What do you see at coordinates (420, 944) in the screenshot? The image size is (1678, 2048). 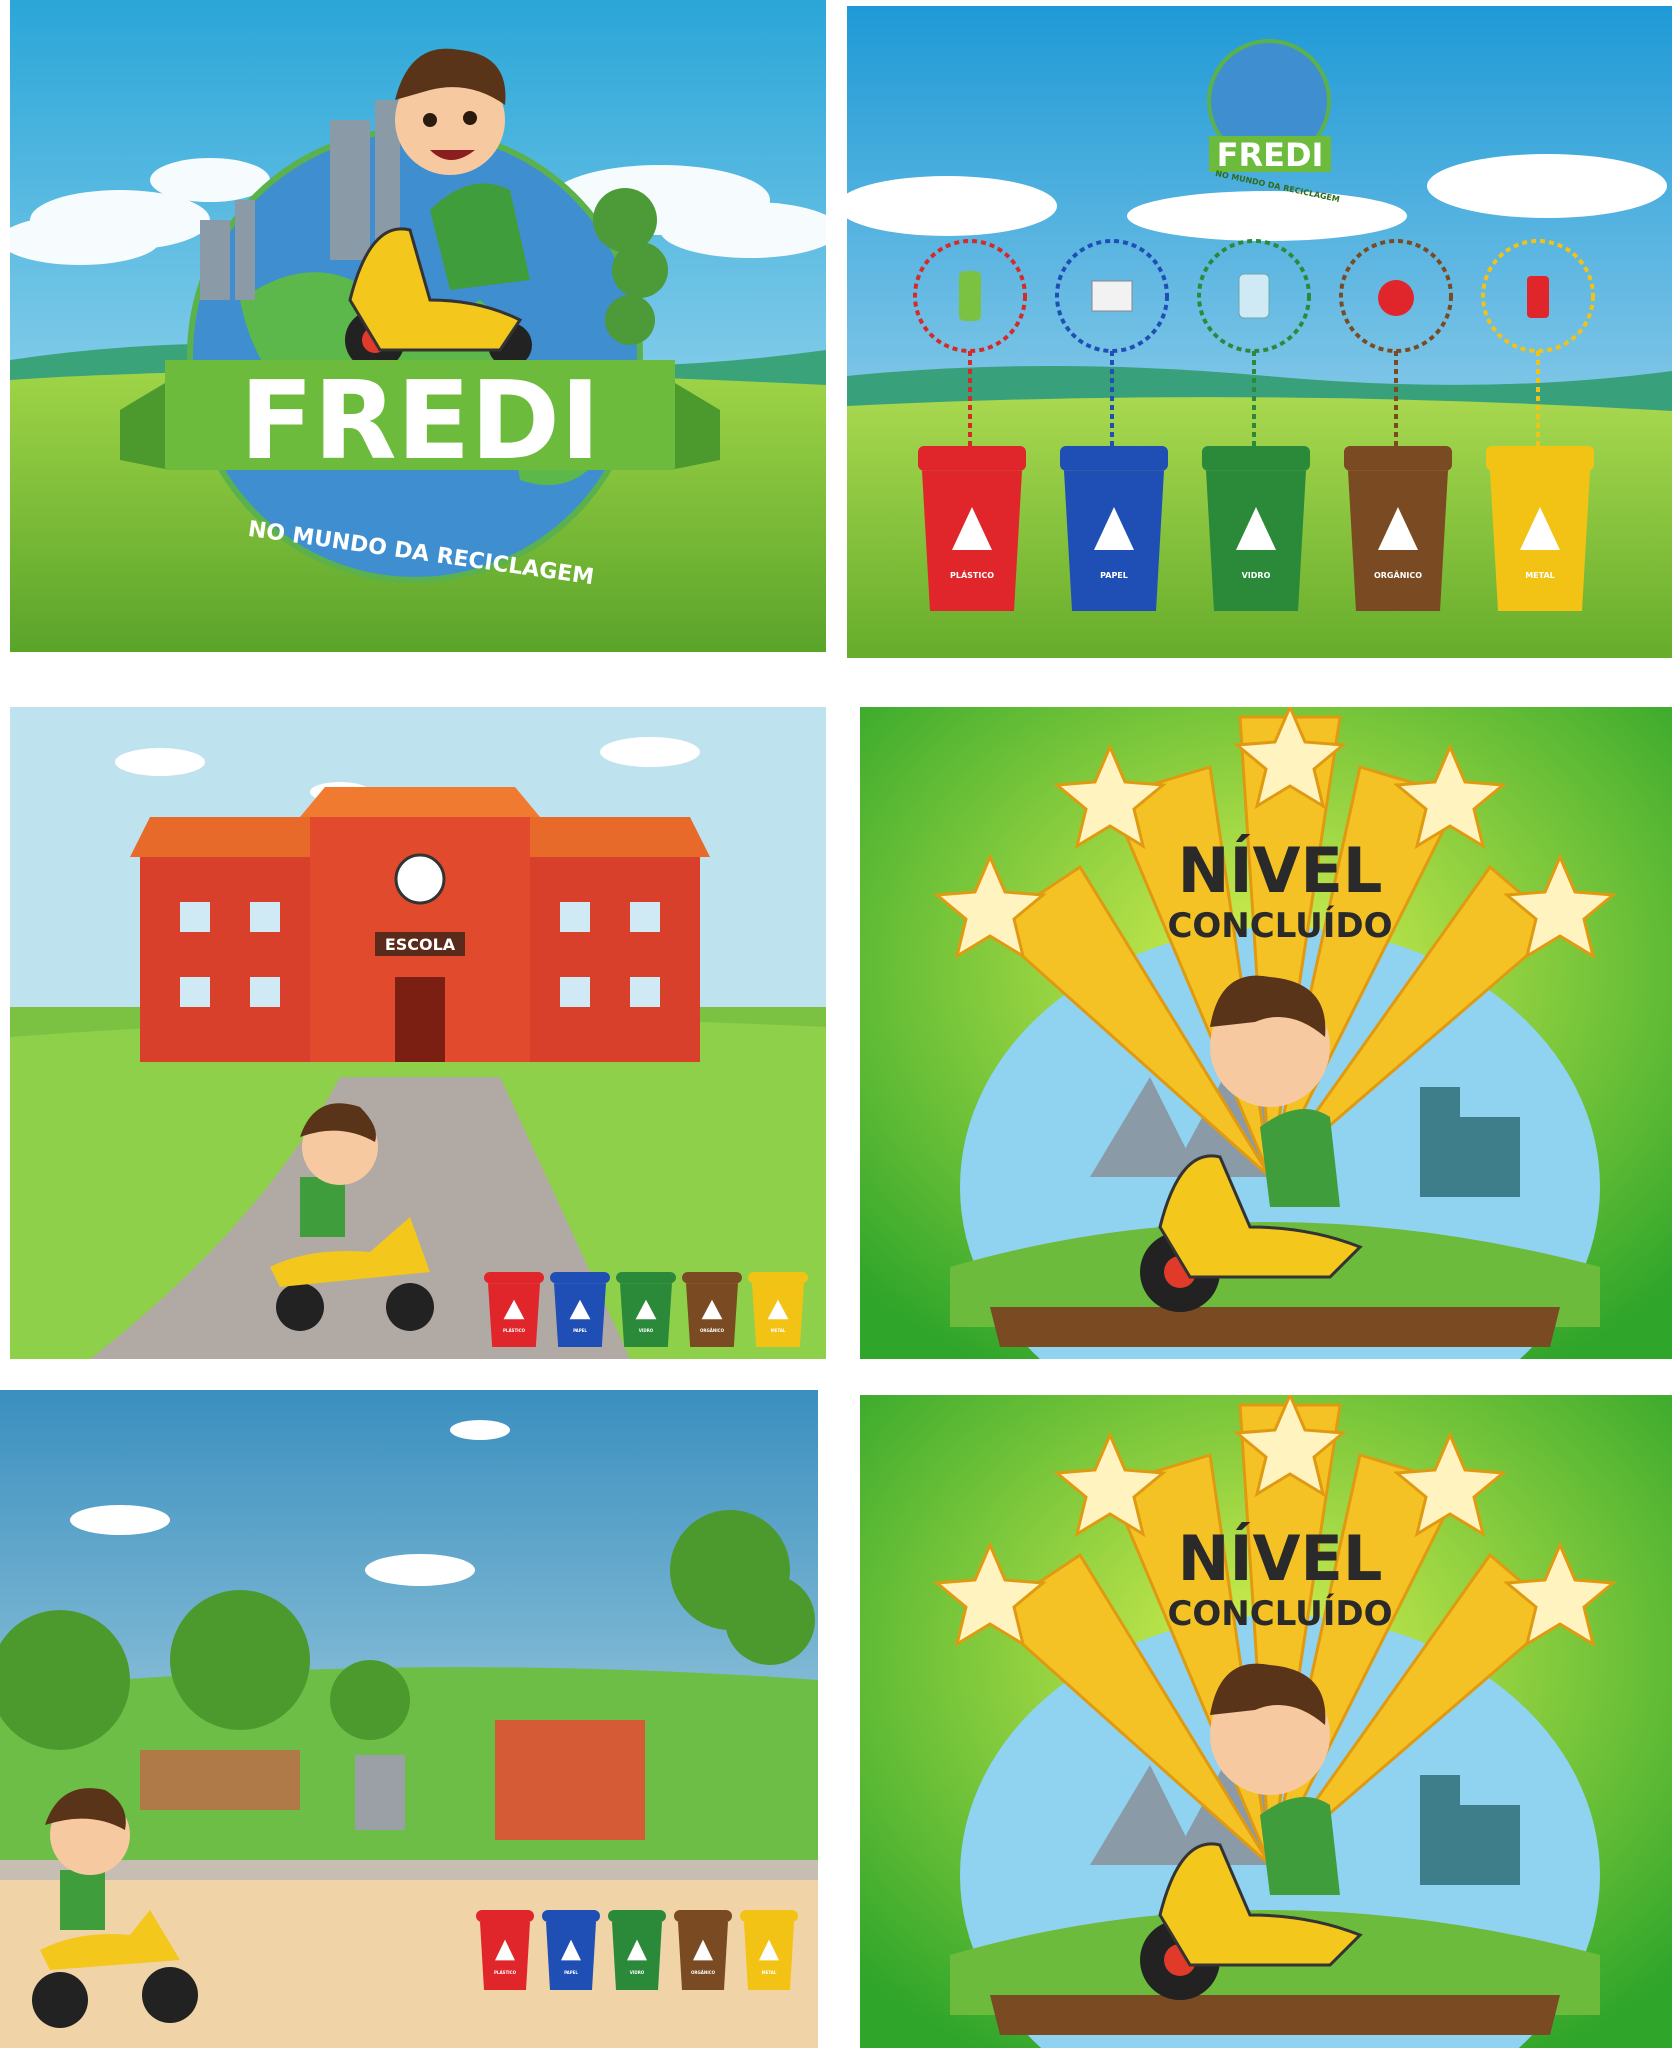 I see `school-sign: ESCOLA` at bounding box center [420, 944].